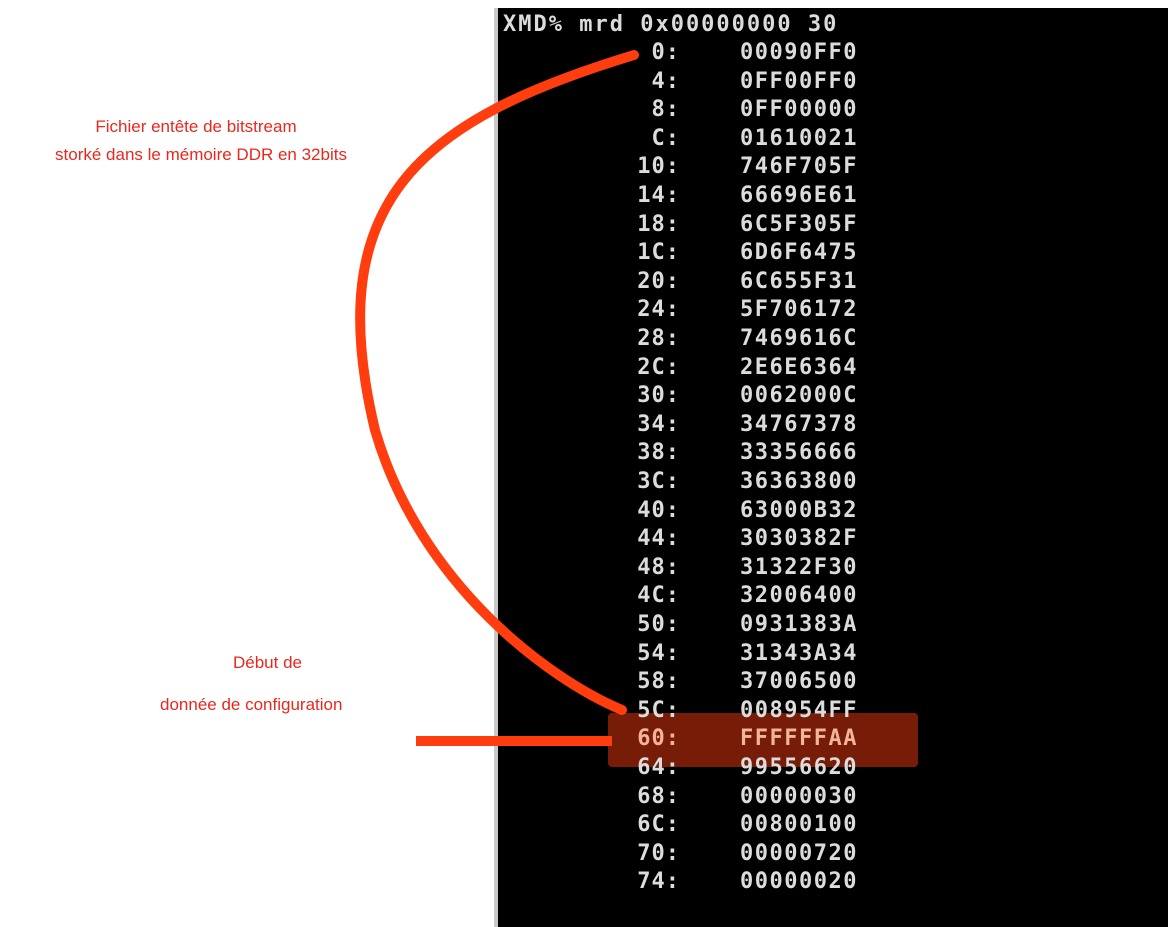  What do you see at coordinates (251, 704) in the screenshot?
I see `config-note-line2: donnée de configuration` at bounding box center [251, 704].